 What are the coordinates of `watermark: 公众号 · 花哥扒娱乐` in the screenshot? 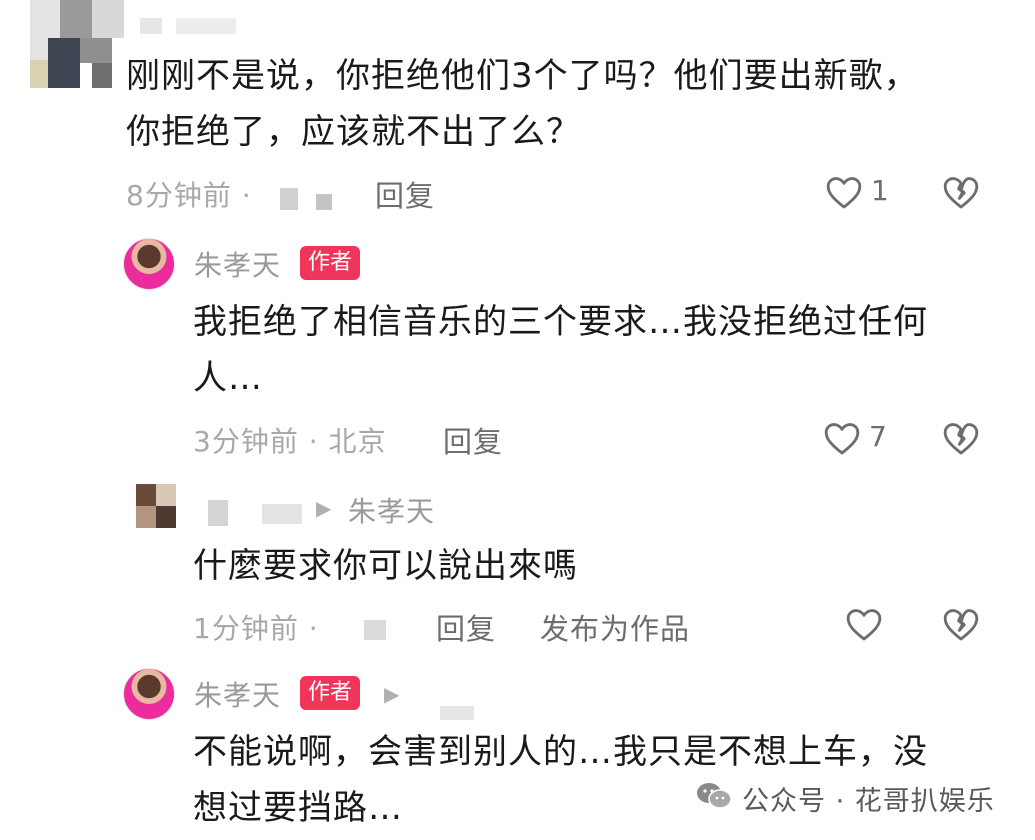 It's located at (845, 798).